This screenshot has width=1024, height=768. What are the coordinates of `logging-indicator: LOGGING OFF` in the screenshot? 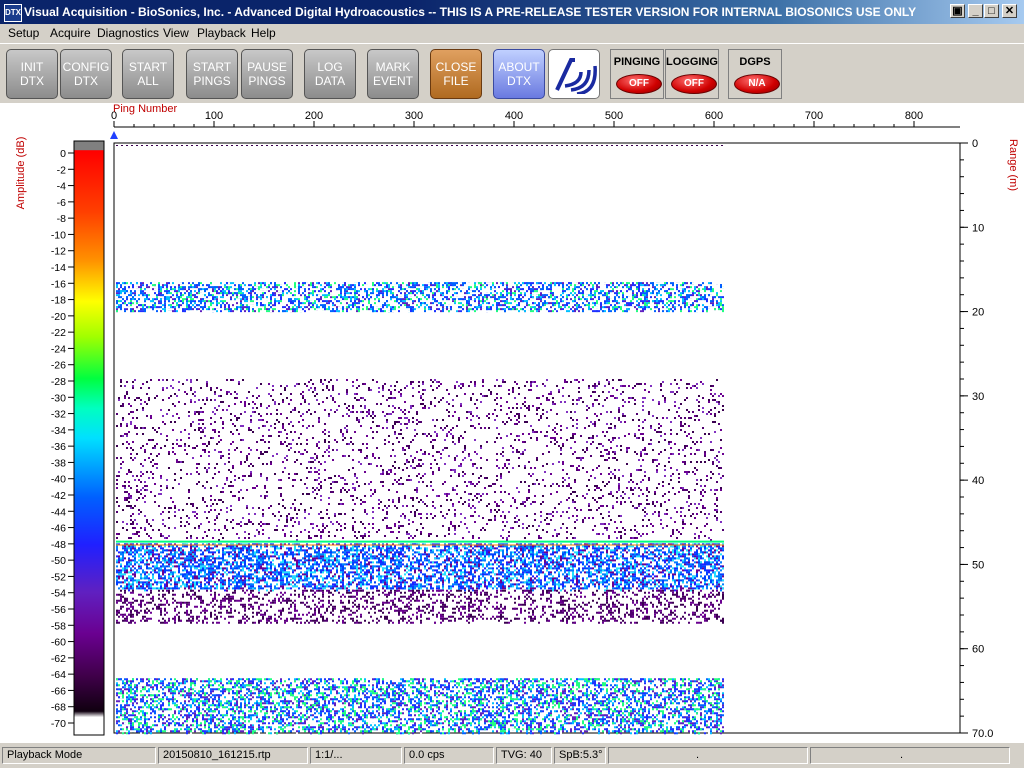 It's located at (692, 74).